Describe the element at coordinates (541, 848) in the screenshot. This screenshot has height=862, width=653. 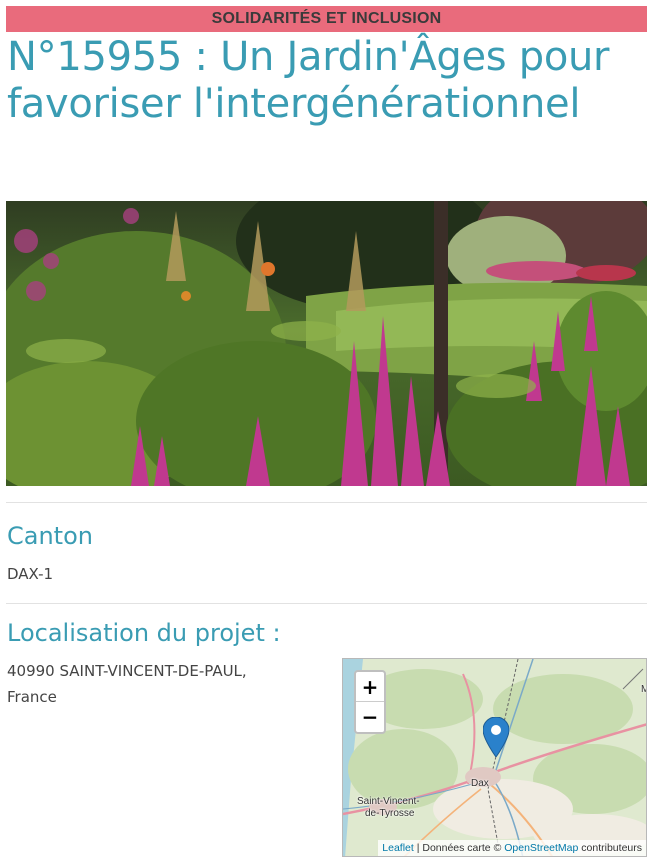
I see `osm-link: OpenStreetMap` at that location.